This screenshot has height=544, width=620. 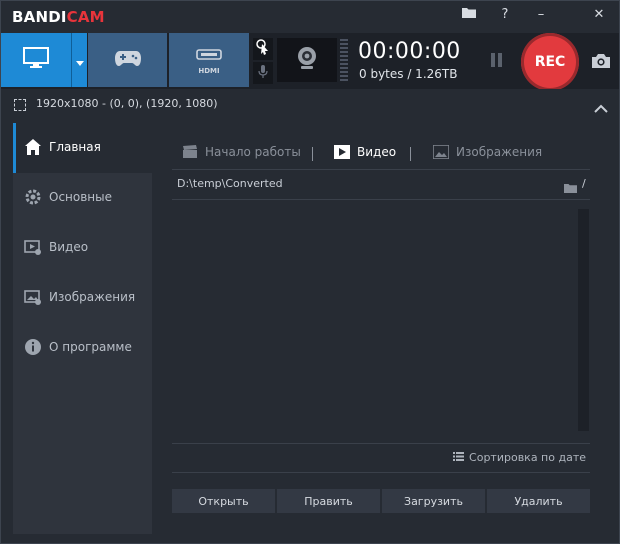 I want to click on sidebar-item-label: Основные, so click(x=81, y=197).